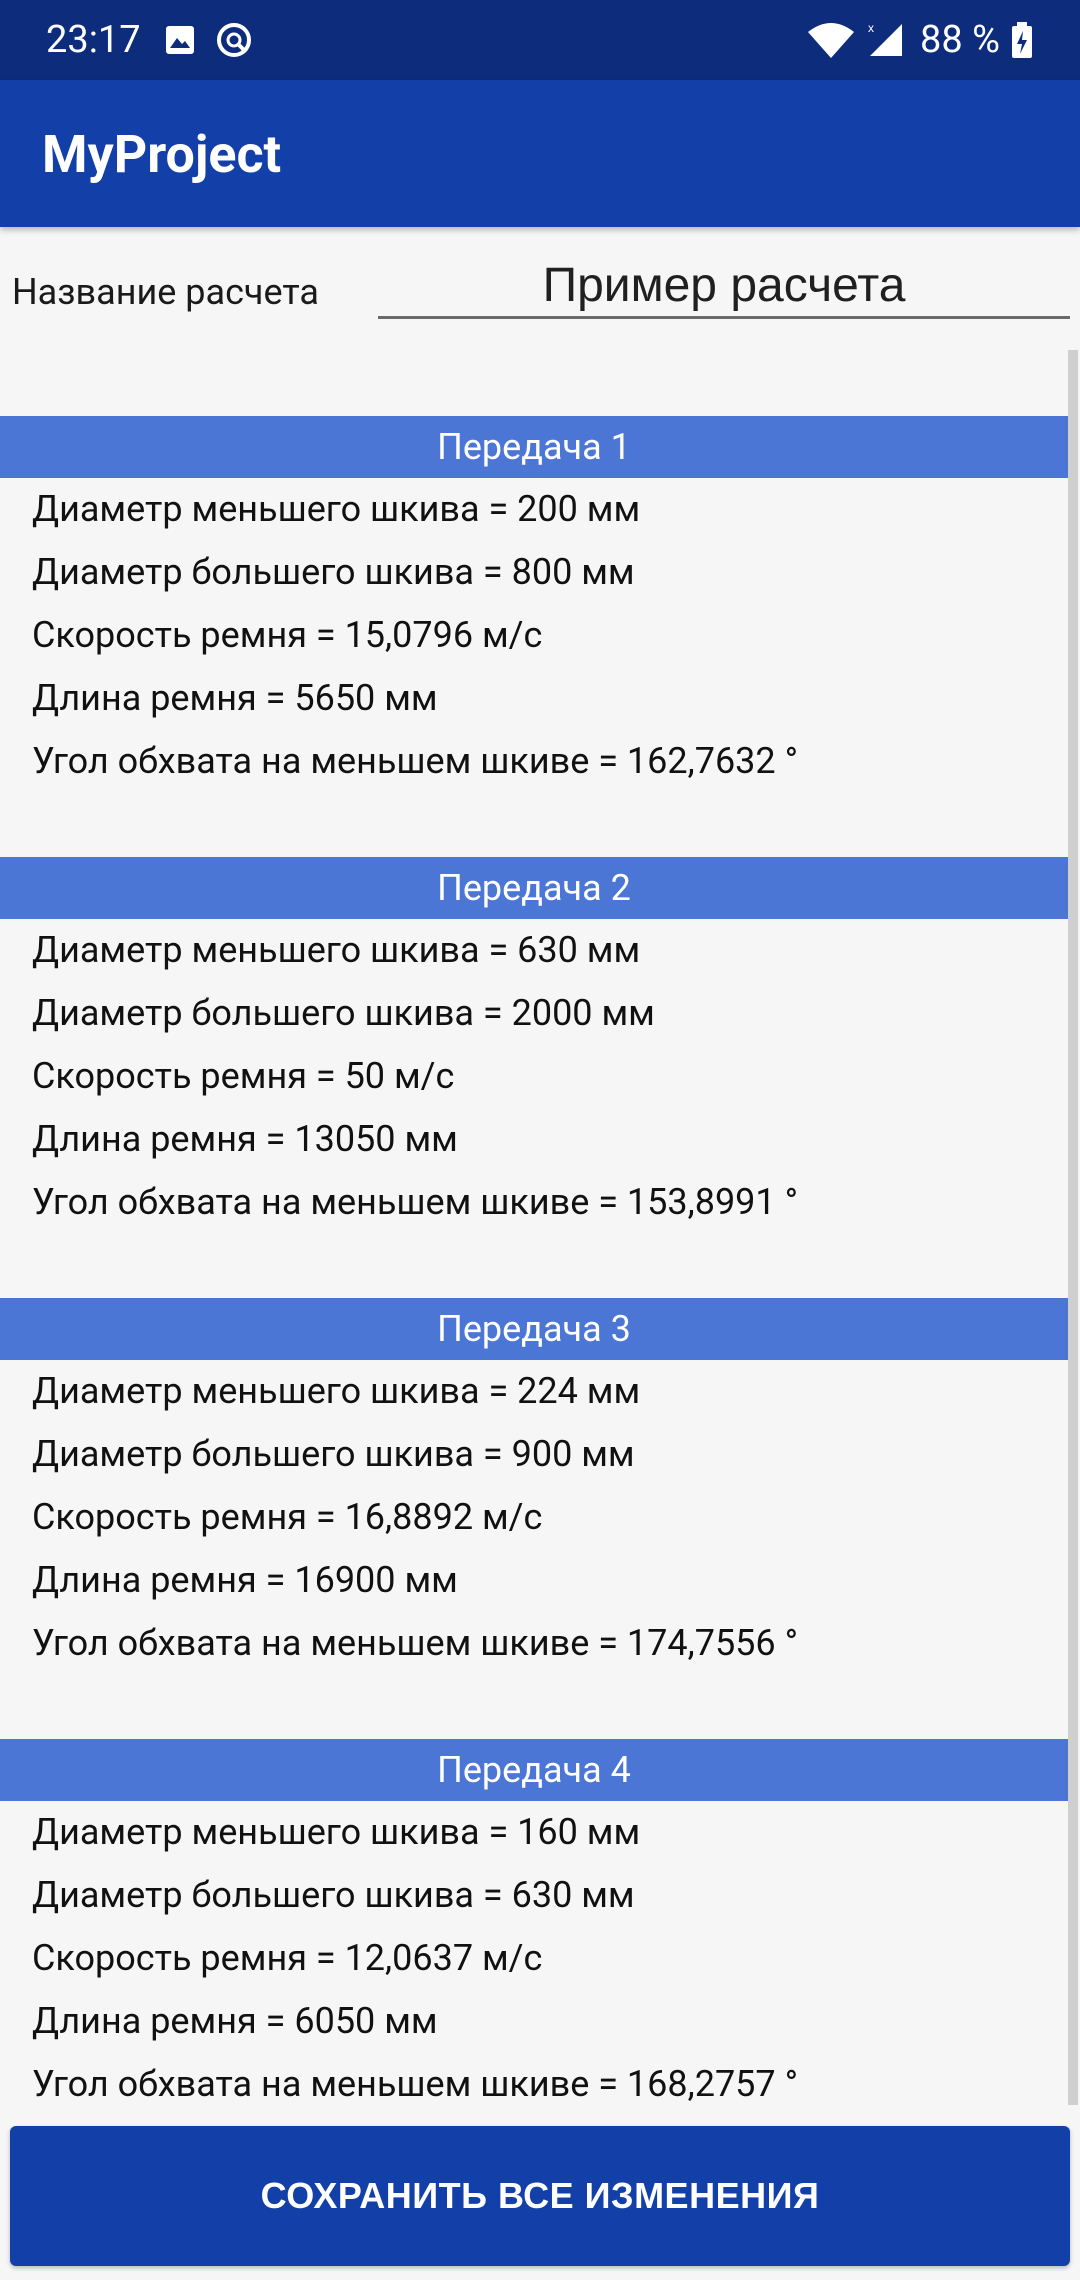 This screenshot has width=1080, height=2280. Describe the element at coordinates (871, 28) in the screenshot. I see `svg-text: x` at that location.